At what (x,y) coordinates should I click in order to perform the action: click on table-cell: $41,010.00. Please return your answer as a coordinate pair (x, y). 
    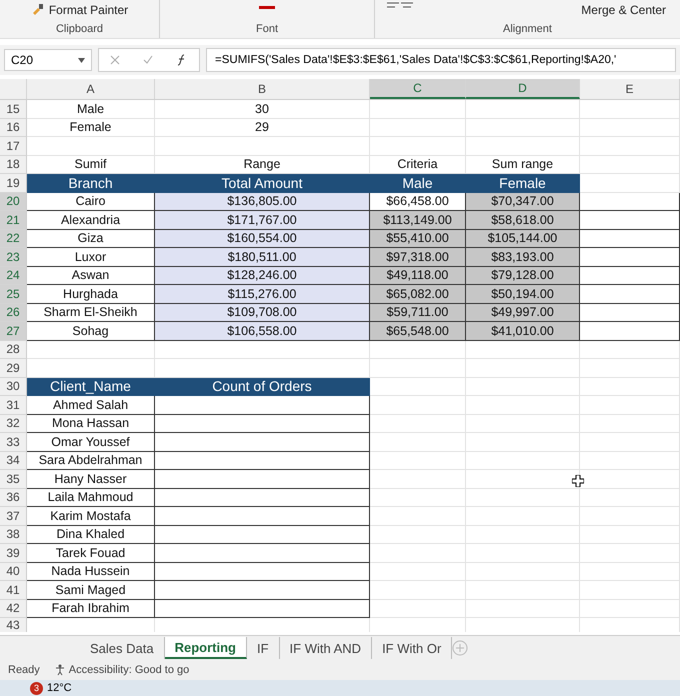
    Looking at the image, I should click on (523, 331).